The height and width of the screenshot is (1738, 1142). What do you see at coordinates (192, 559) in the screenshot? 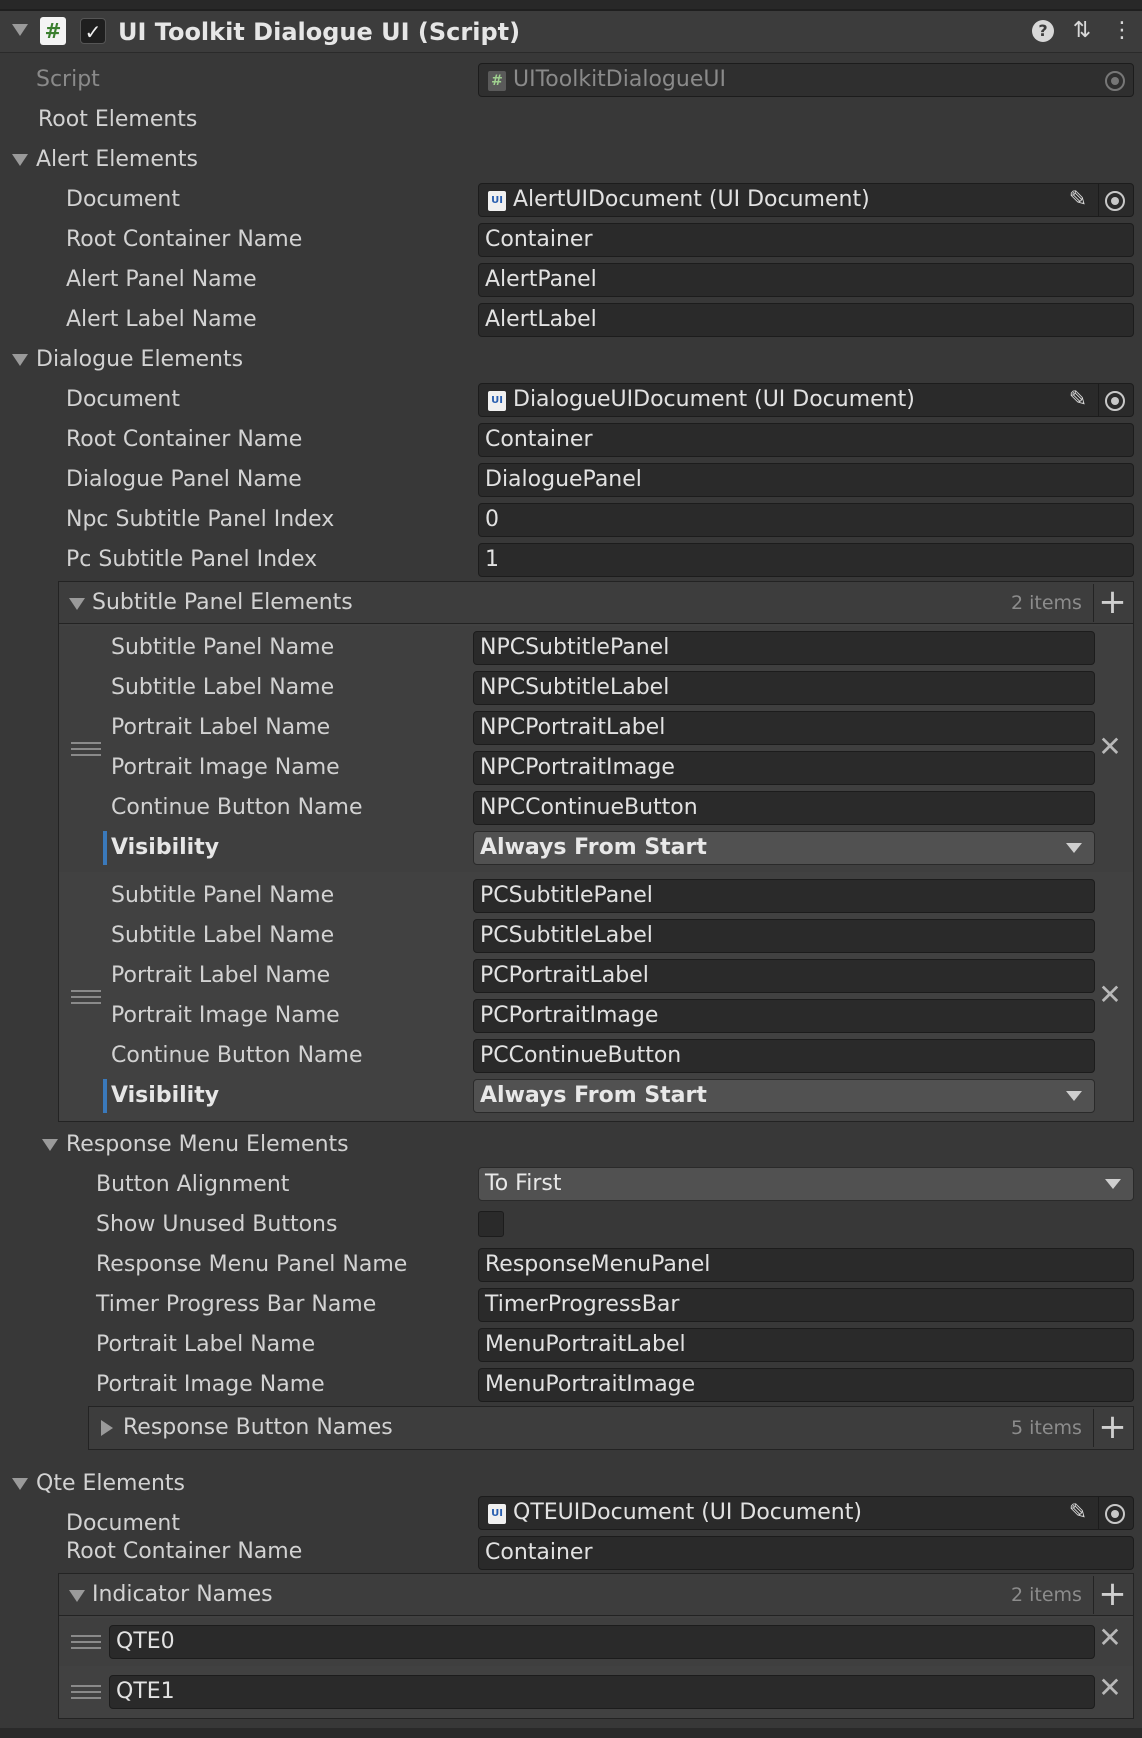
I see `pc-subtitle-index-label: Pc Subtitle Panel Index` at bounding box center [192, 559].